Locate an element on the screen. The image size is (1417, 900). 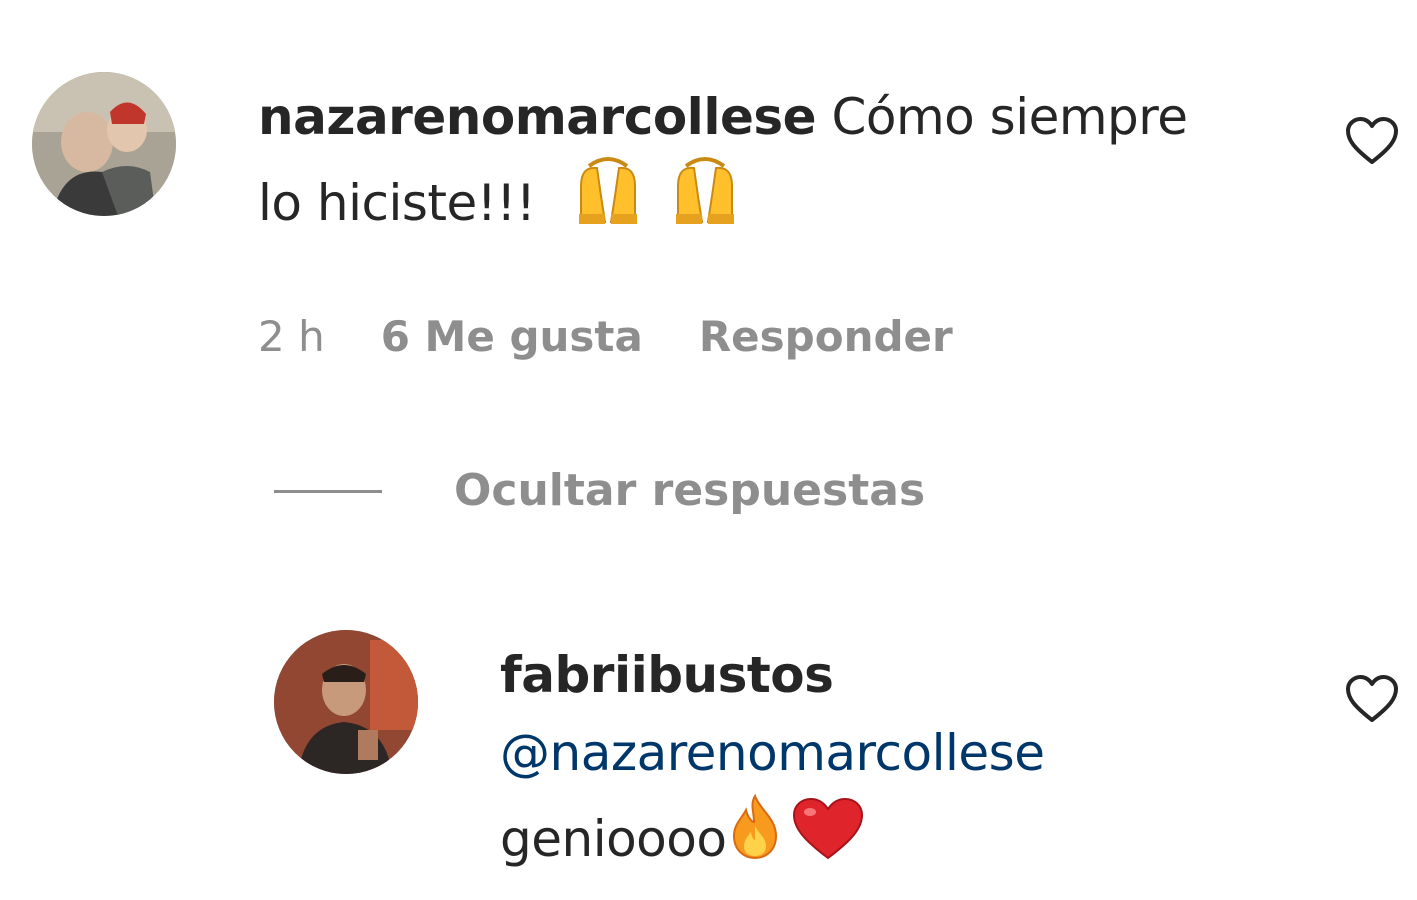
reply-line-1: fabriibustos is located at coordinates (900, 675).